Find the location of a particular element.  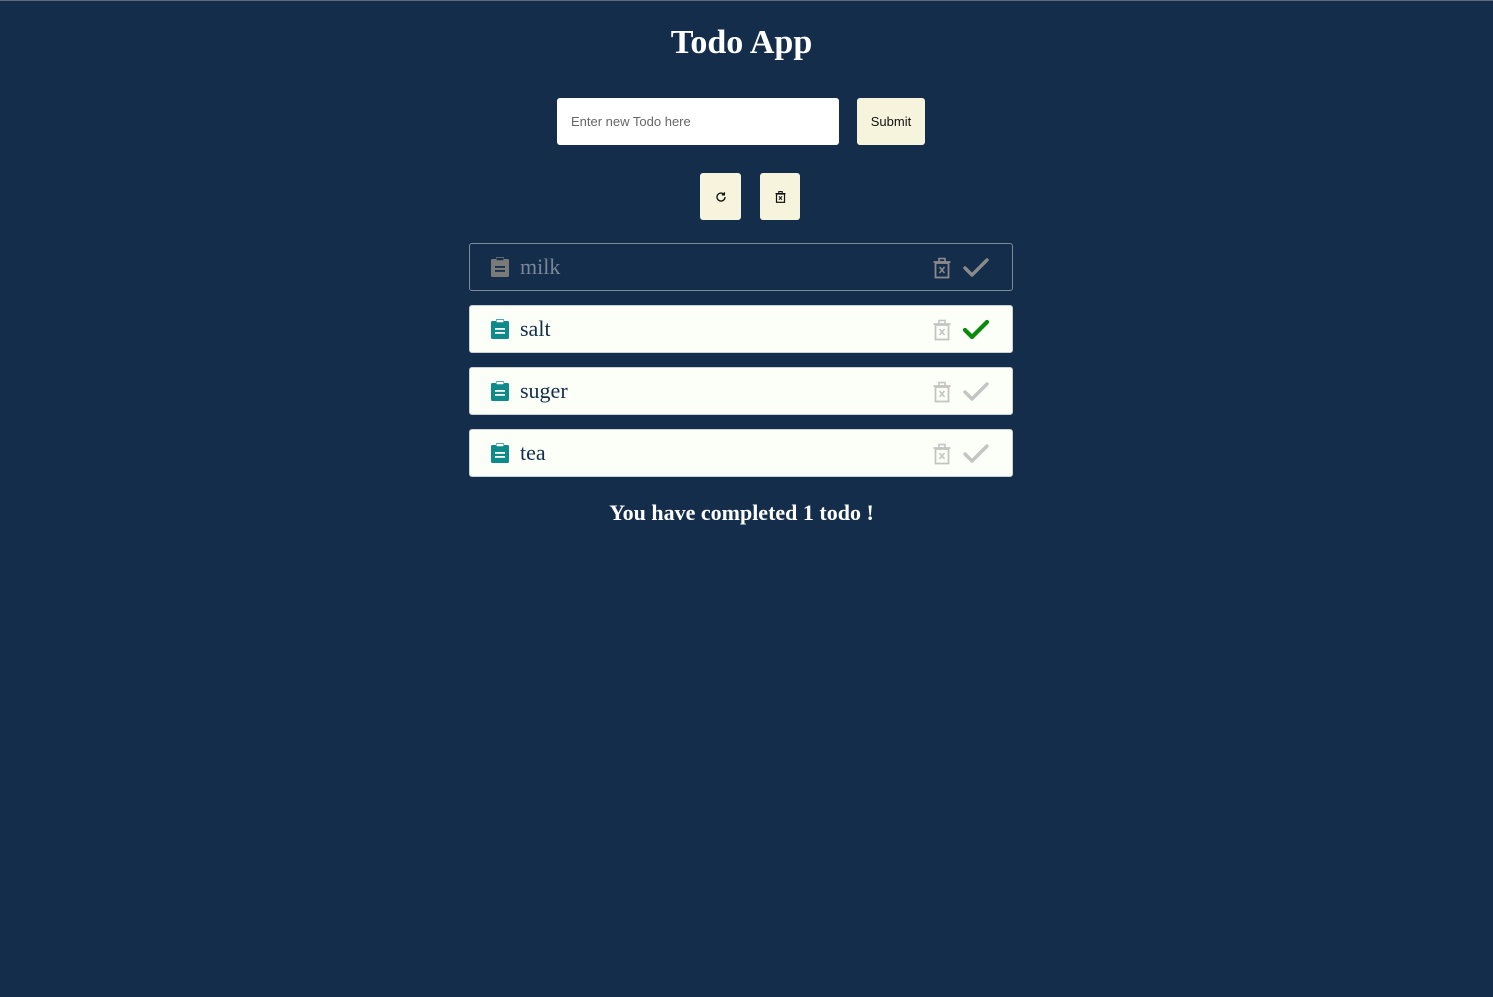

page-title: Todo App is located at coordinates (741, 42).